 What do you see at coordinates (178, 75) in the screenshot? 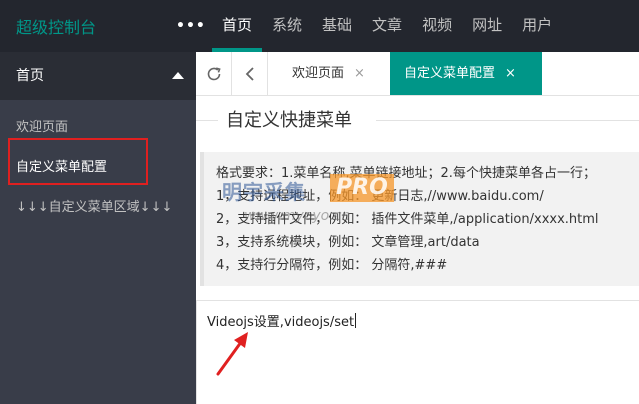
I see `caret-up-icon` at bounding box center [178, 75].